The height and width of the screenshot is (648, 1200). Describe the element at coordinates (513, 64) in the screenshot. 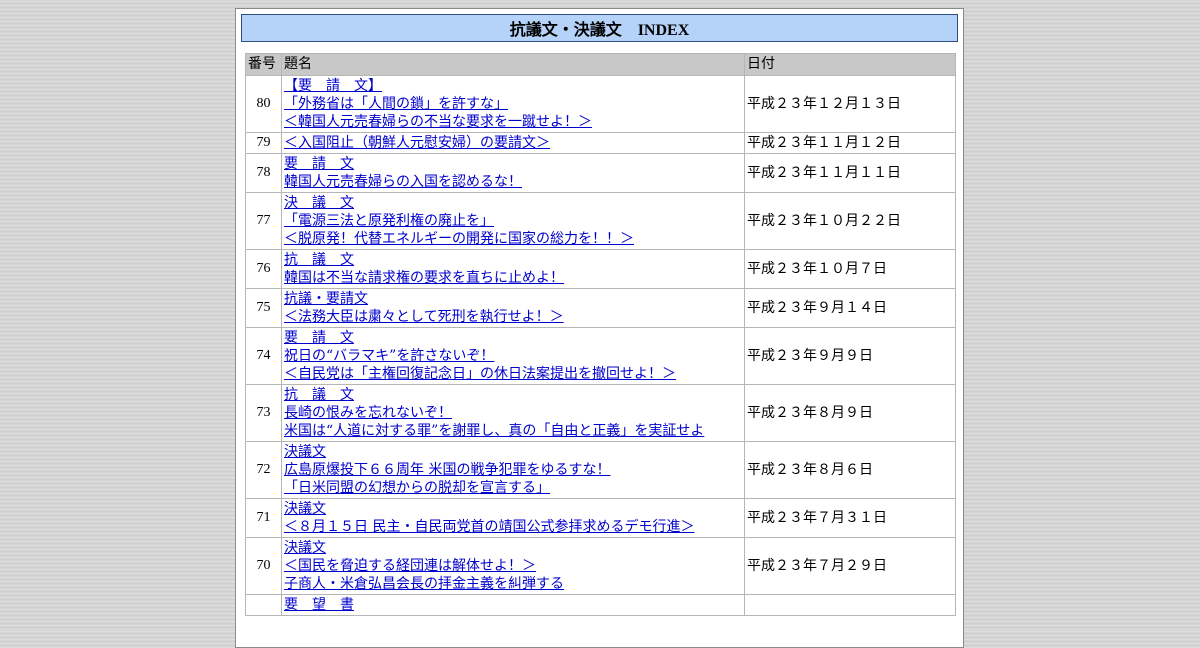

I see `header-title: 題名` at that location.